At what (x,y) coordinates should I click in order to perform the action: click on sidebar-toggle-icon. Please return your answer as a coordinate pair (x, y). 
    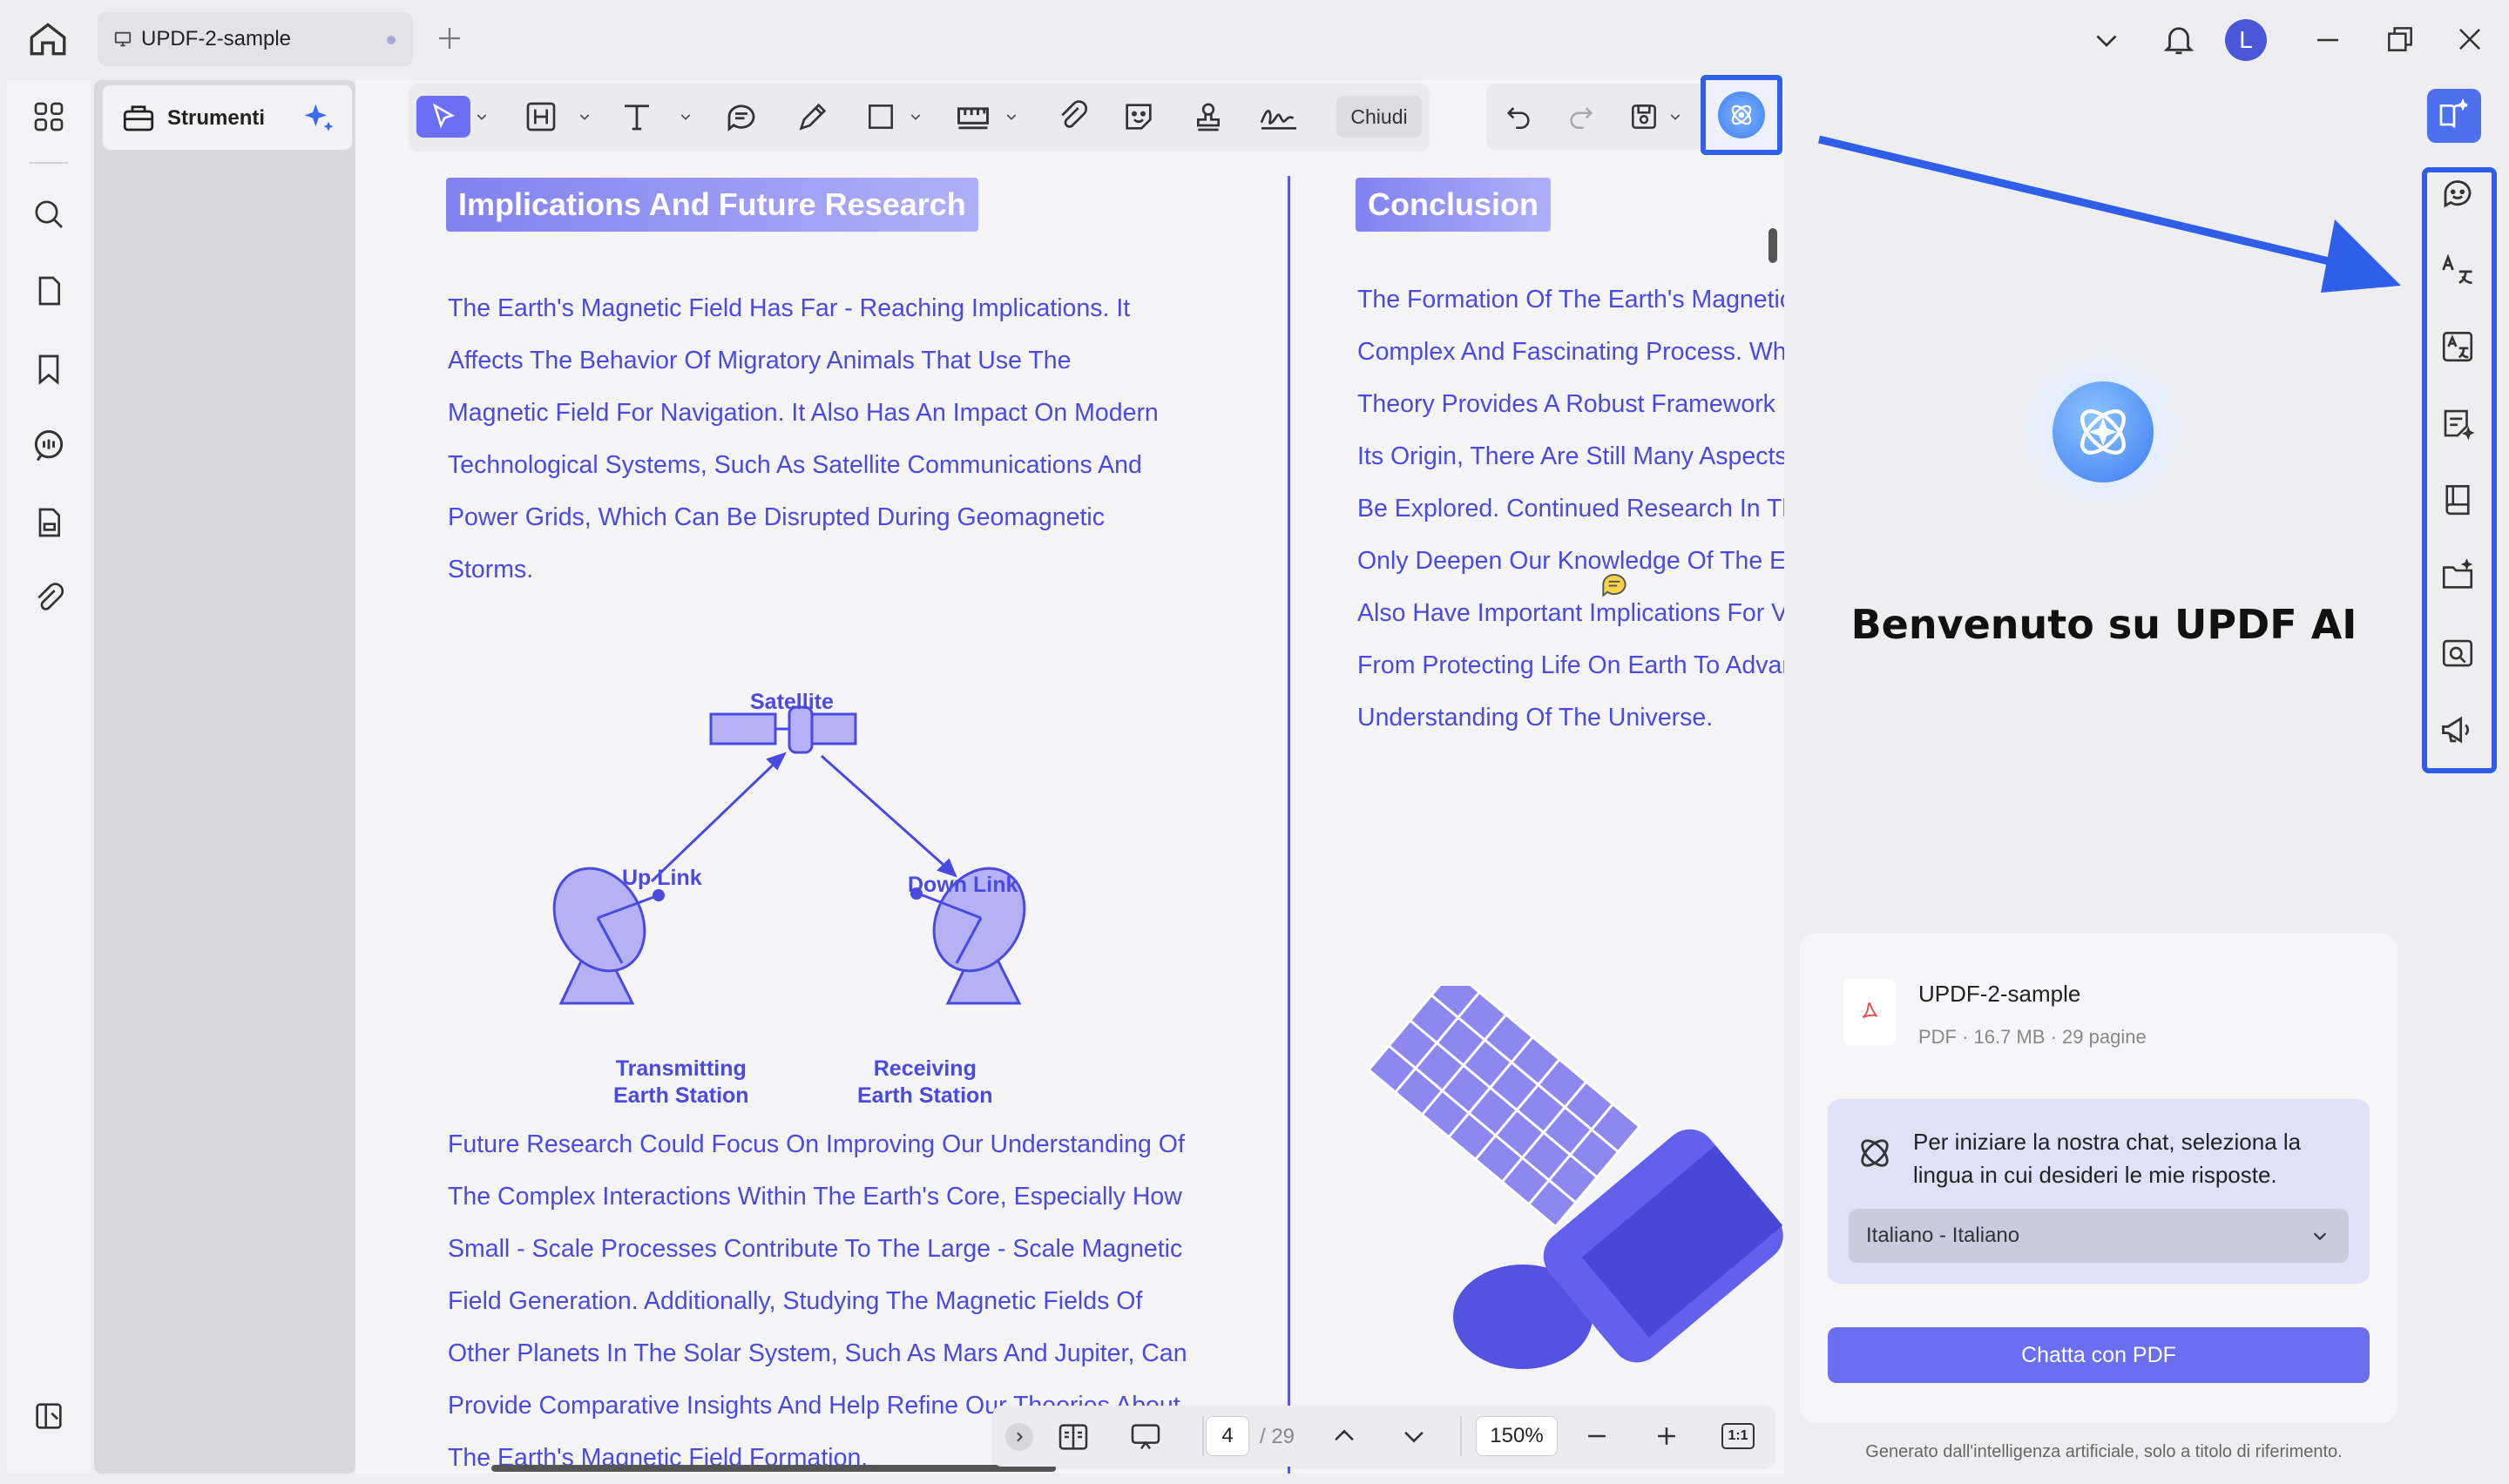
    Looking at the image, I should click on (49, 1416).